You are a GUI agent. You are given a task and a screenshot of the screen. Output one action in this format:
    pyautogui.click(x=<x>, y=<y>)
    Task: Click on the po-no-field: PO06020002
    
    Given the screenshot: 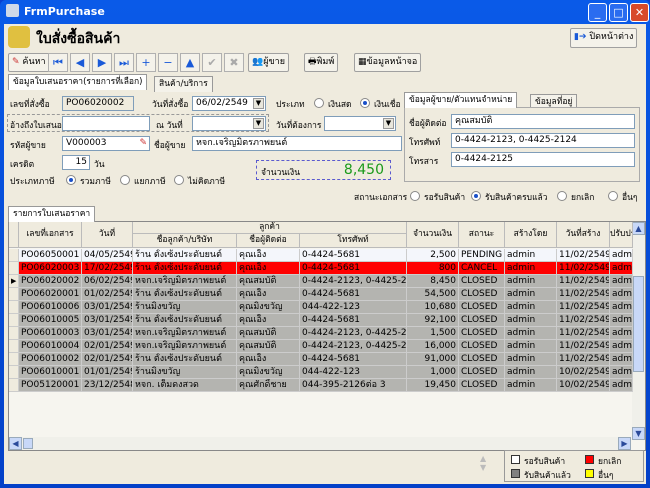 What is the action you would take?
    pyautogui.click(x=98, y=103)
    